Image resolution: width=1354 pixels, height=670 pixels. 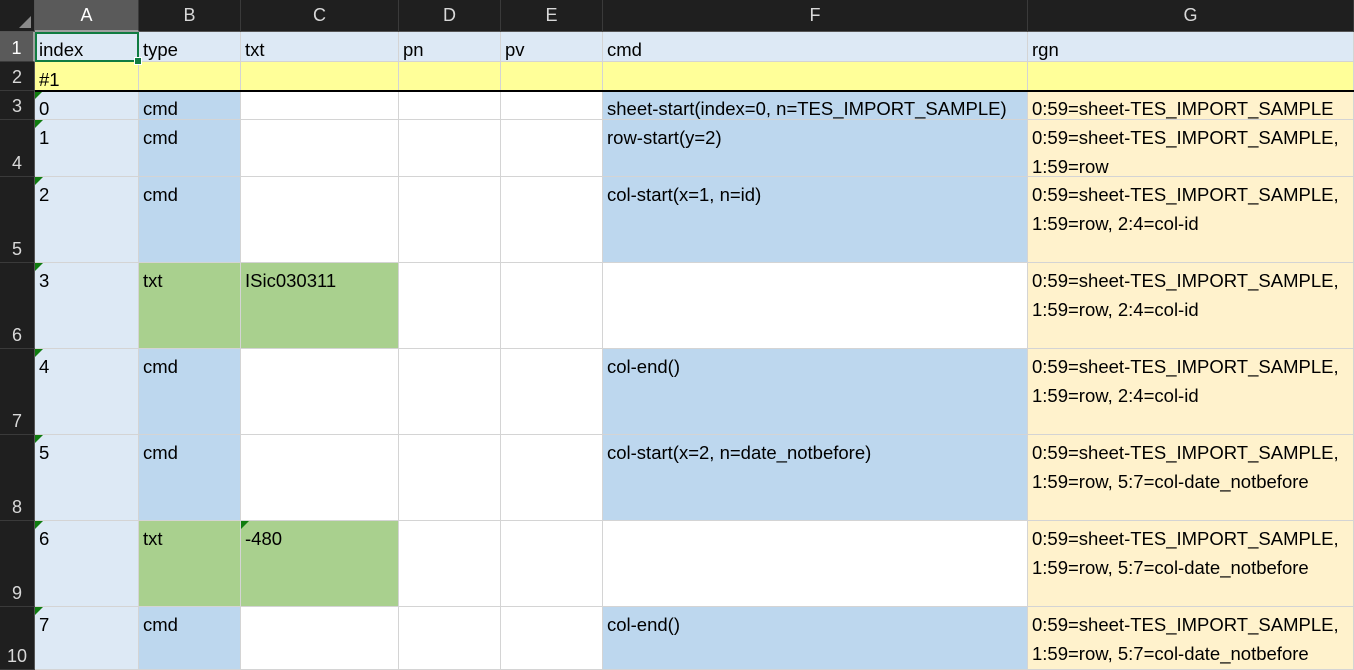 I want to click on index-cell: 1, so click(x=87, y=148).